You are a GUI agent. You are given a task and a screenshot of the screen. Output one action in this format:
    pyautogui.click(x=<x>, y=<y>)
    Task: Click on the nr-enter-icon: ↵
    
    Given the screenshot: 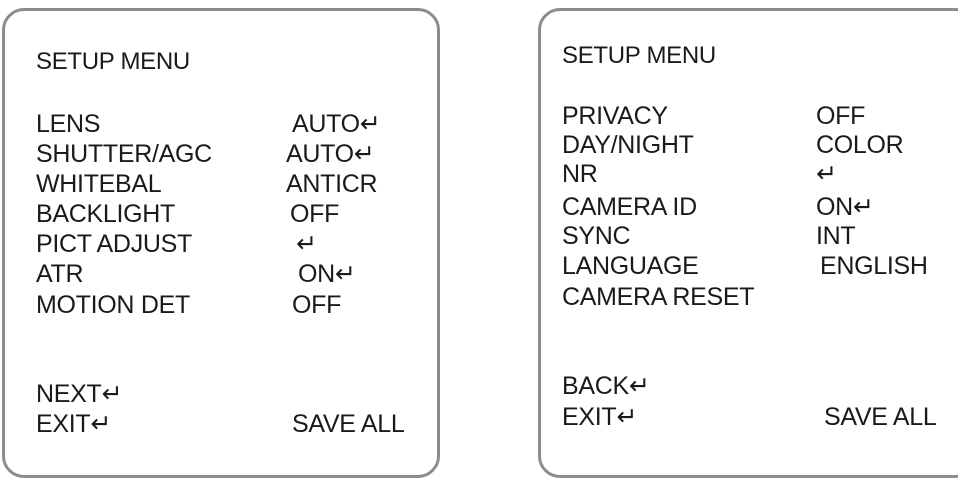 What is the action you would take?
    pyautogui.click(x=826, y=174)
    